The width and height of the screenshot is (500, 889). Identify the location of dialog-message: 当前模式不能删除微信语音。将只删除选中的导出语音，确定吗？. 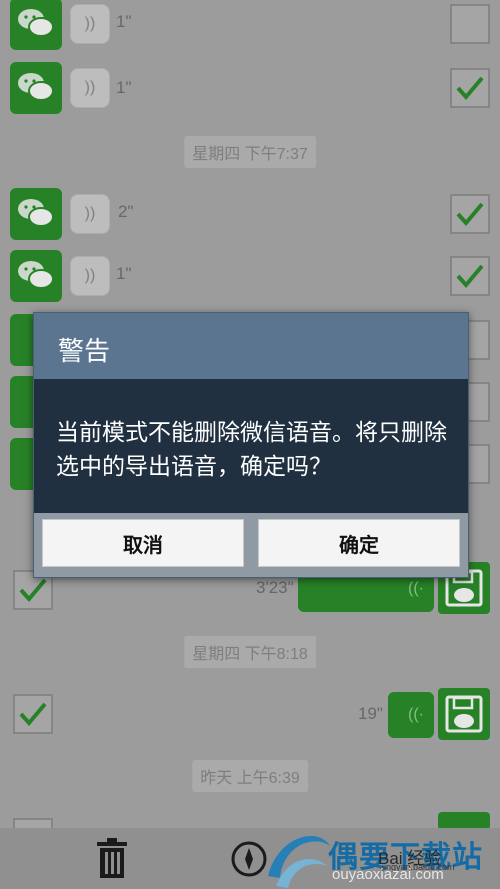
(251, 449).